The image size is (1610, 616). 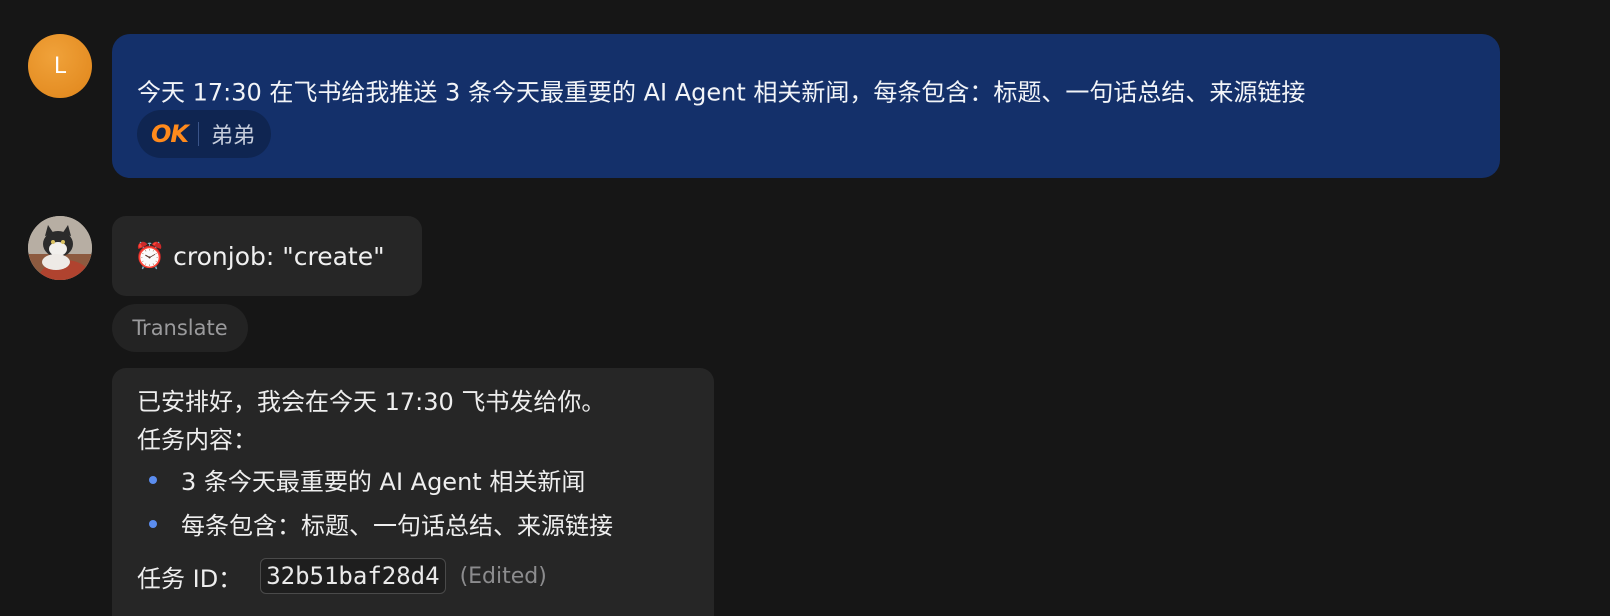 I want to click on translate-button: Translate, so click(x=180, y=328).